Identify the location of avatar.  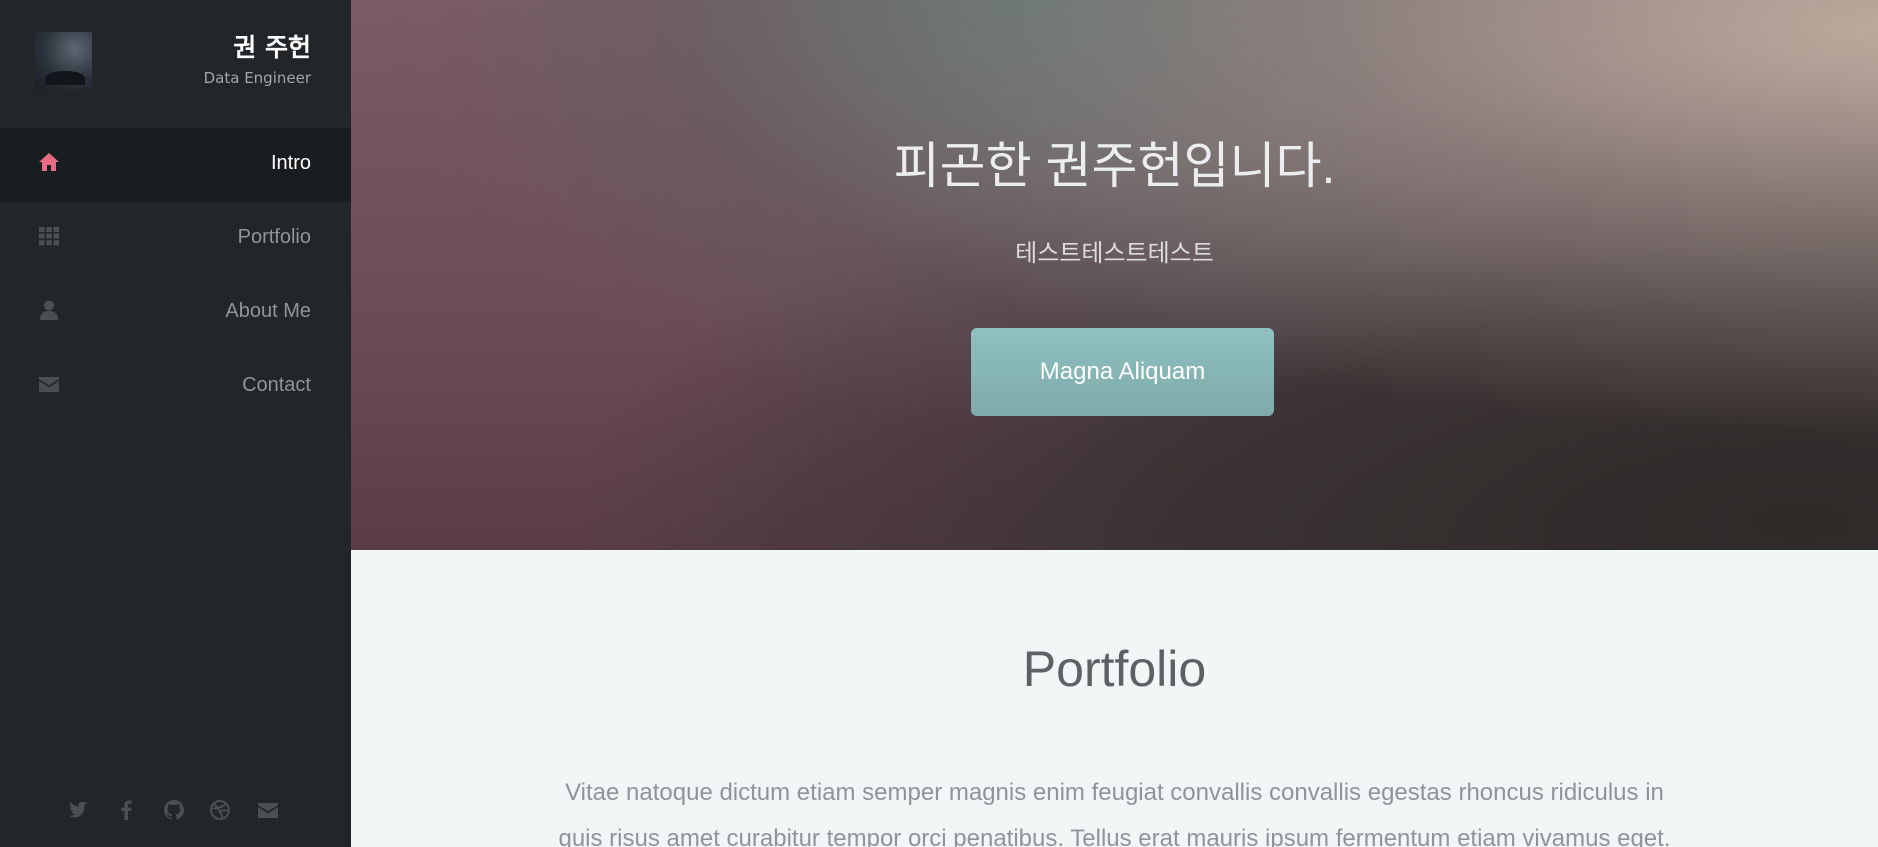
(63, 60).